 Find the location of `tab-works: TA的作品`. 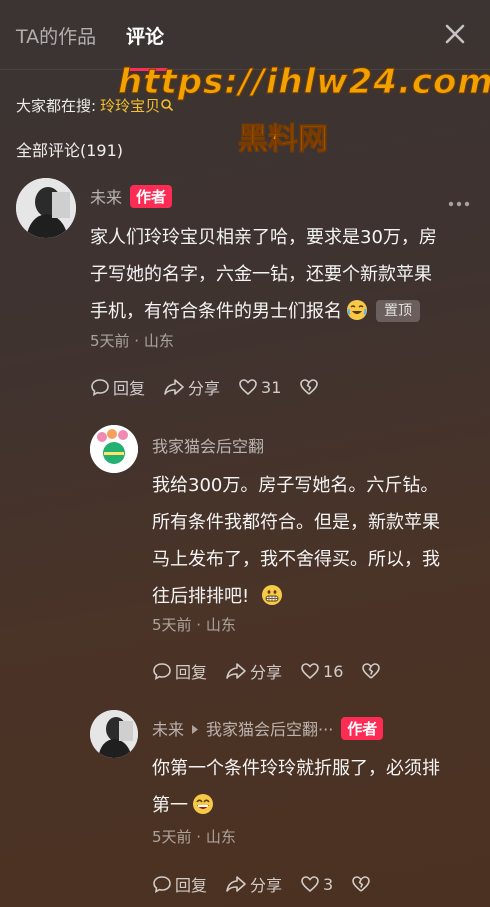

tab-works: TA的作品 is located at coordinates (56, 35).